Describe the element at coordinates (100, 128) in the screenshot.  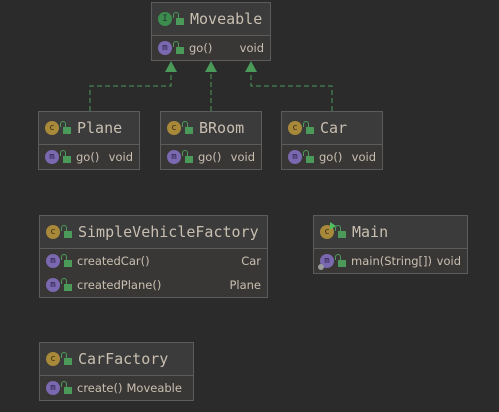
I see `node-title: Plane` at that location.